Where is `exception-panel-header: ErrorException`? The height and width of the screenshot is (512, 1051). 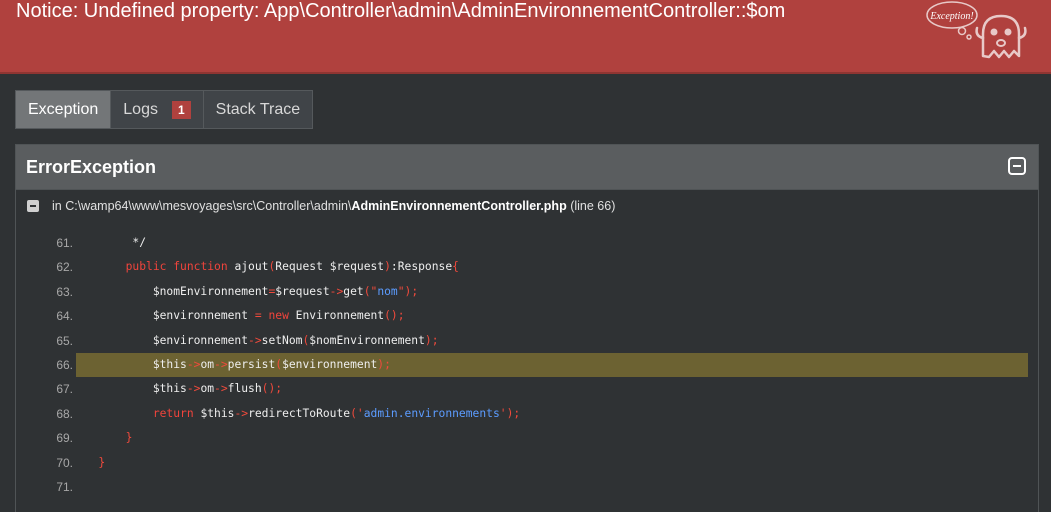
exception-panel-header: ErrorException is located at coordinates (527, 167).